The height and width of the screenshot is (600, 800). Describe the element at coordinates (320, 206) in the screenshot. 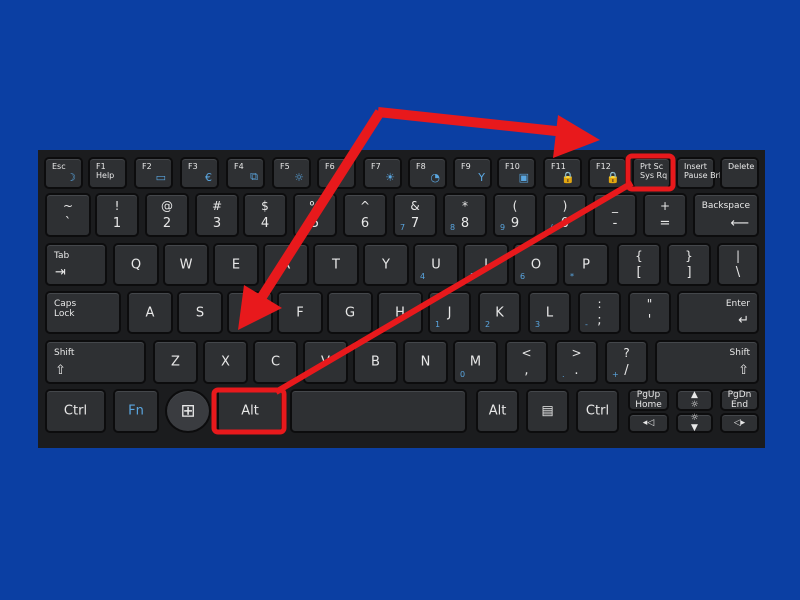

I see `arrow-left-shaft` at that location.